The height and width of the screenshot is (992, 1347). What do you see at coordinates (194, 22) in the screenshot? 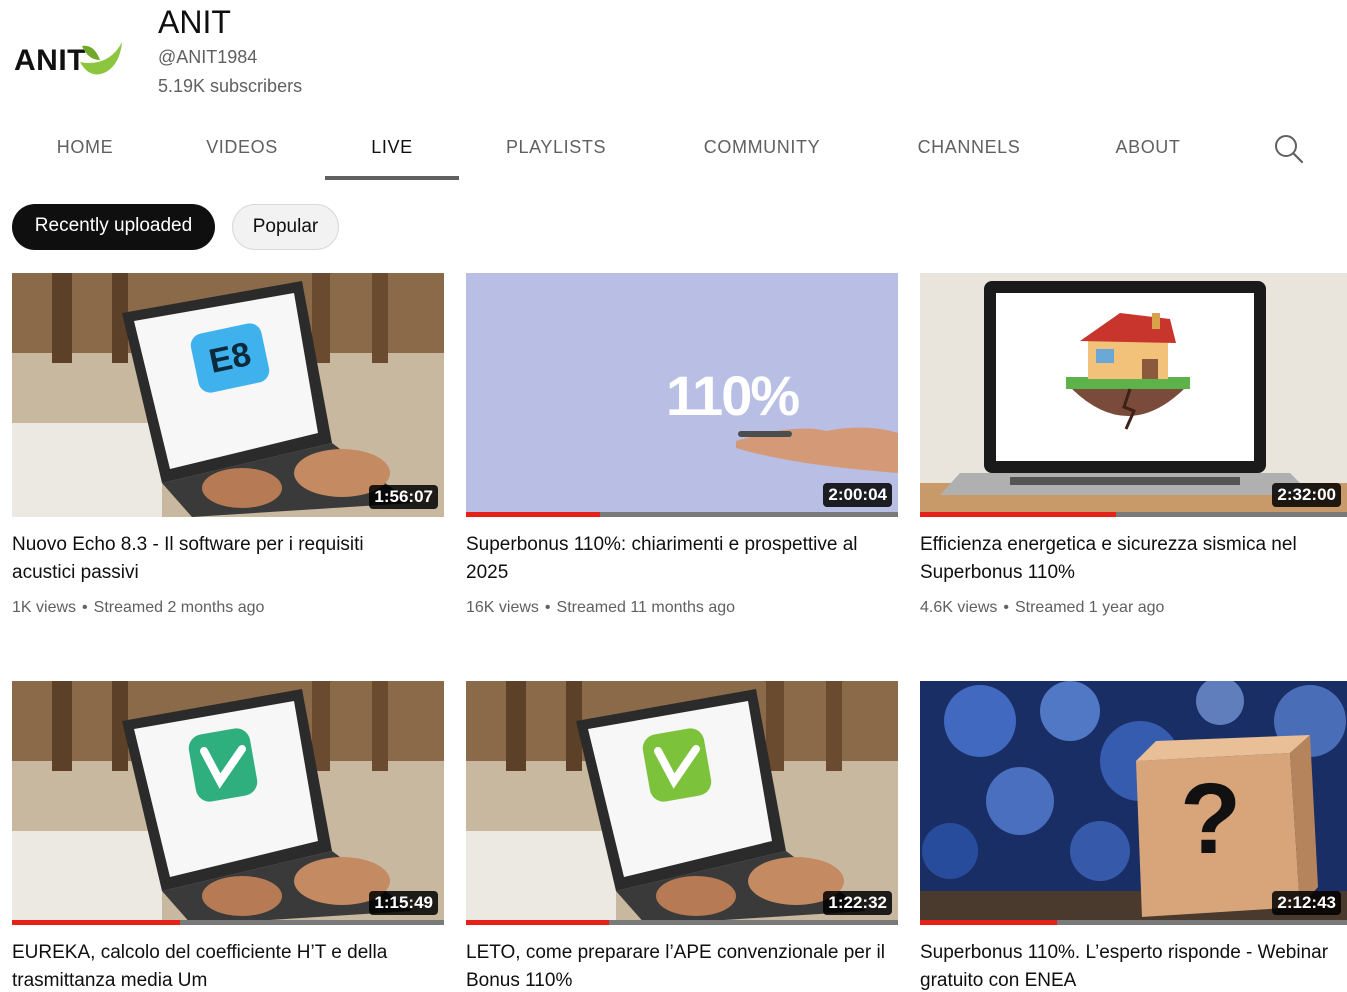
I see `channel-name: ANIT` at bounding box center [194, 22].